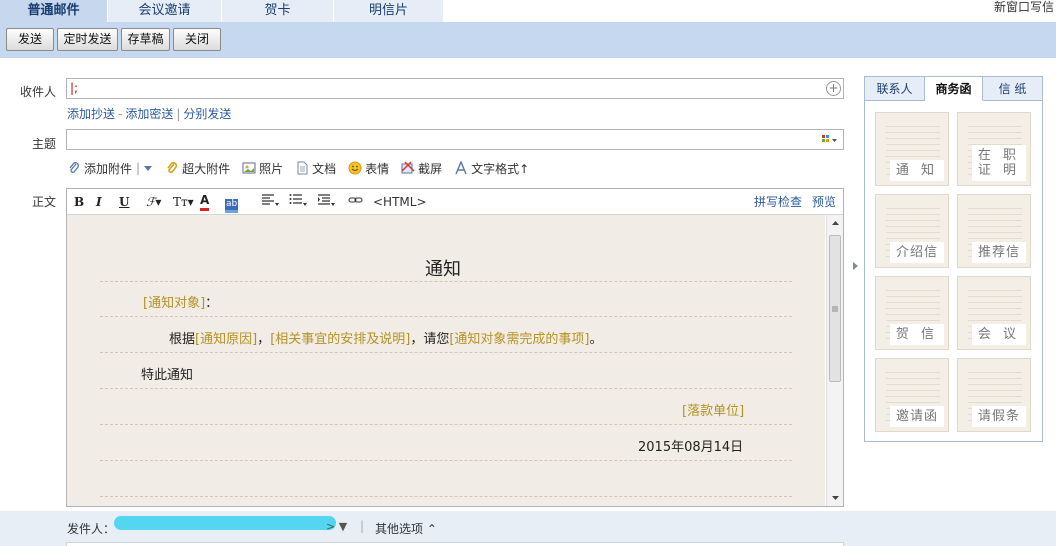  What do you see at coordinates (954, 89) in the screenshot?
I see `tab-business-letters: 商务函` at bounding box center [954, 89].